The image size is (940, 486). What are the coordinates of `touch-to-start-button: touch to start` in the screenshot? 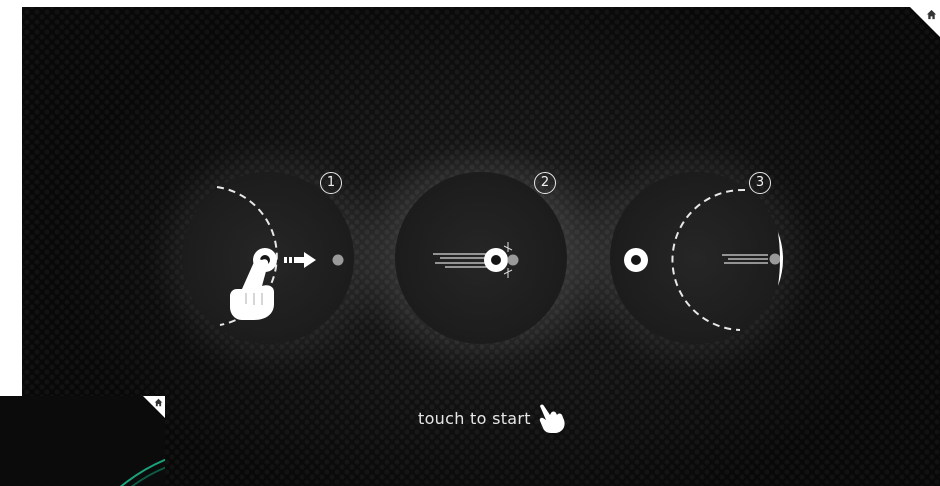 It's located at (492, 418).